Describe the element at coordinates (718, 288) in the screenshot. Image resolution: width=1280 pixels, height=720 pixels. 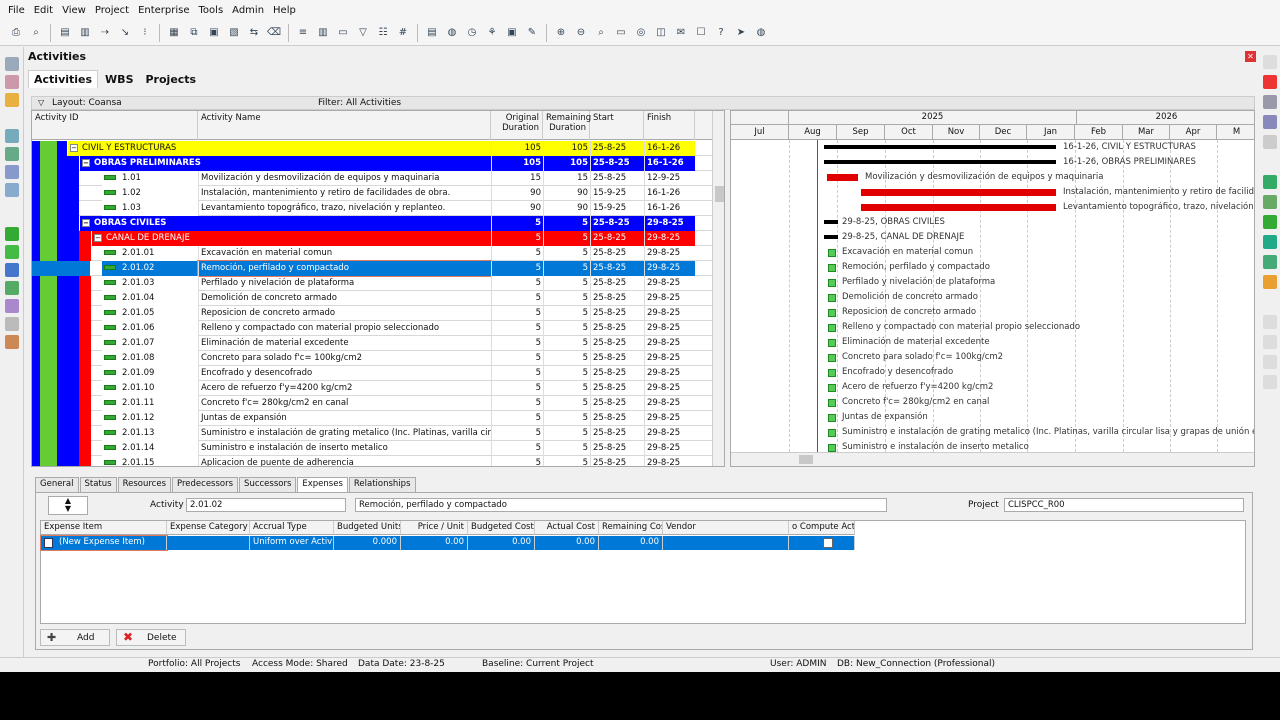
I see `vertical-scrollbar` at that location.